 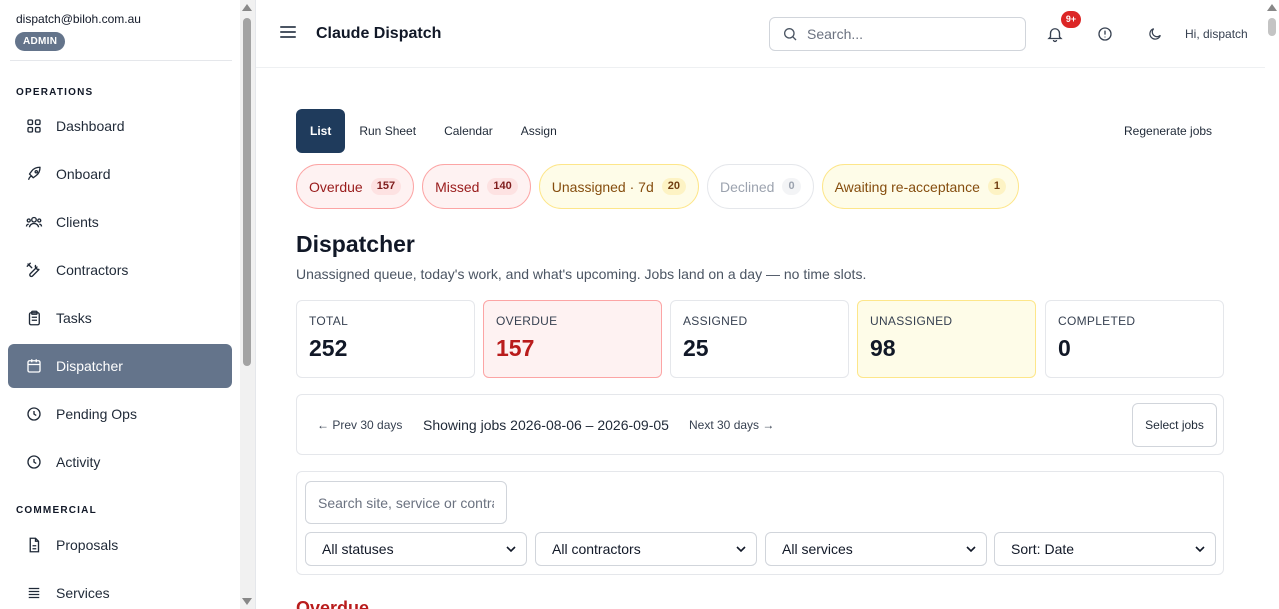 What do you see at coordinates (602, 186) in the screenshot?
I see `pill-label: Unassigned · 7d` at bounding box center [602, 186].